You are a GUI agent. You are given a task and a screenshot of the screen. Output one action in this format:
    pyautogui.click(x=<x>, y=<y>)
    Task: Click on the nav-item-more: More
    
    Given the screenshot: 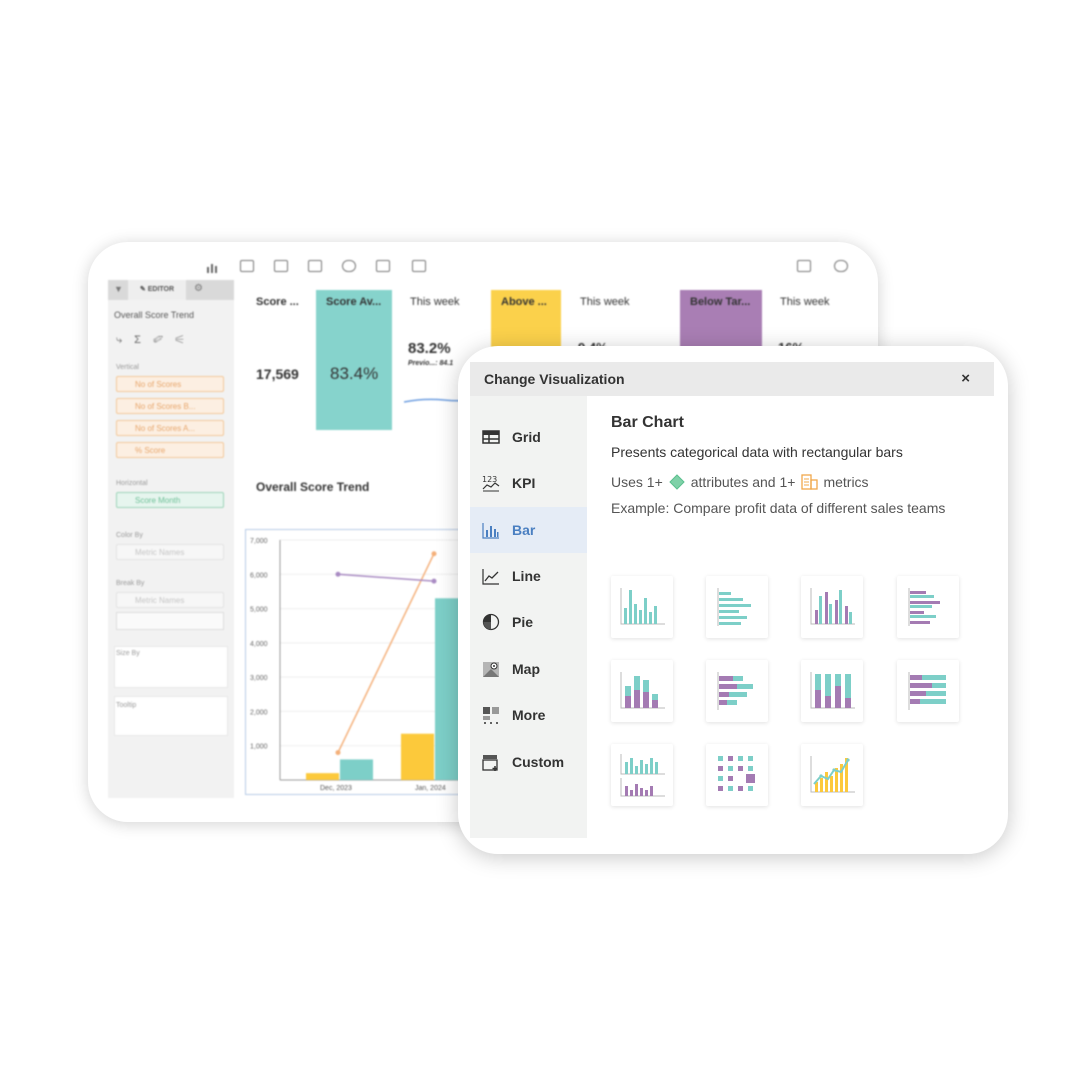 What is the action you would take?
    pyautogui.click(x=528, y=715)
    